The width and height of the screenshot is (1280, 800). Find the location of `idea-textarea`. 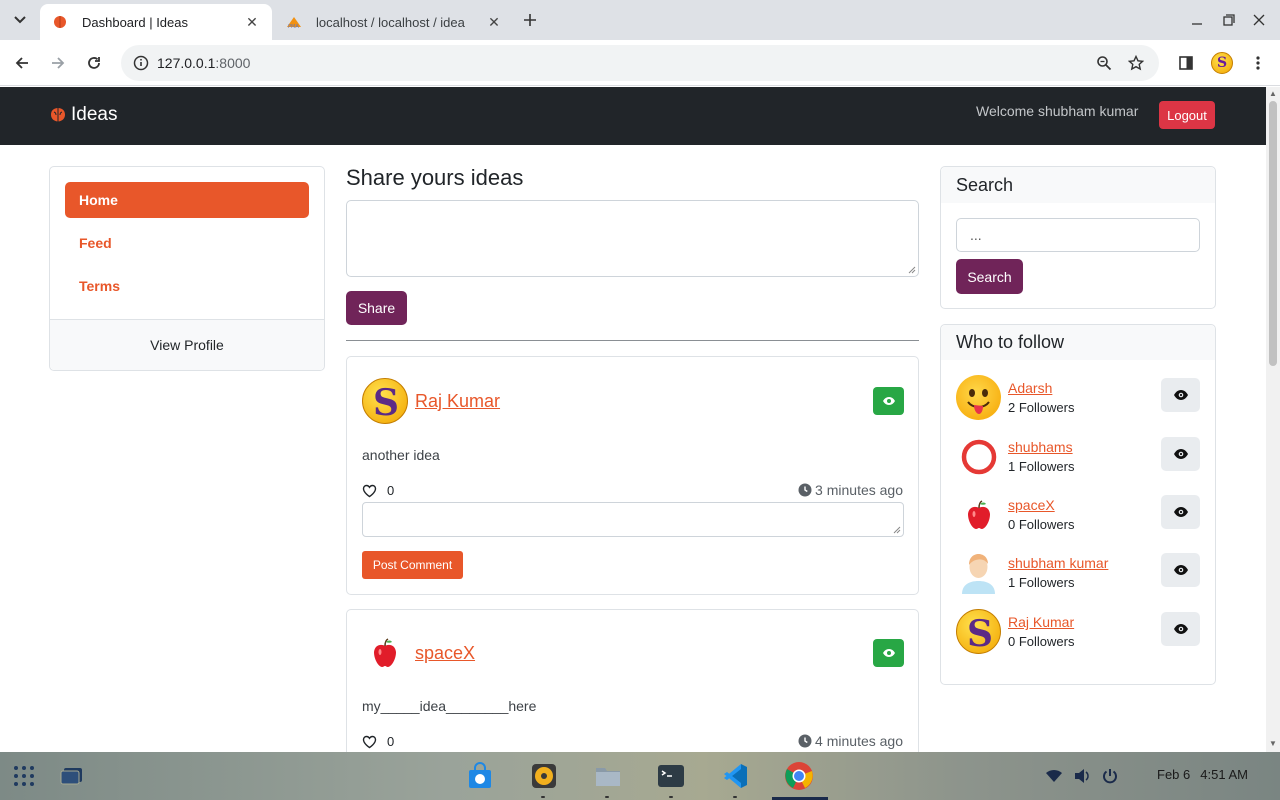

idea-textarea is located at coordinates (632, 238).